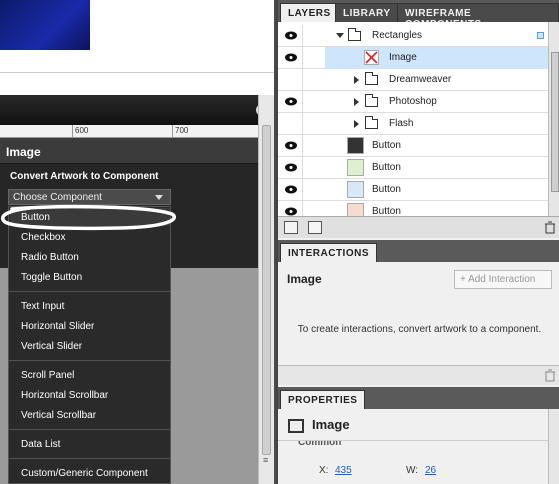 The image size is (559, 484). Describe the element at coordinates (323, 399) in the screenshot. I see `tab-properties: PROPERTIES` at that location.